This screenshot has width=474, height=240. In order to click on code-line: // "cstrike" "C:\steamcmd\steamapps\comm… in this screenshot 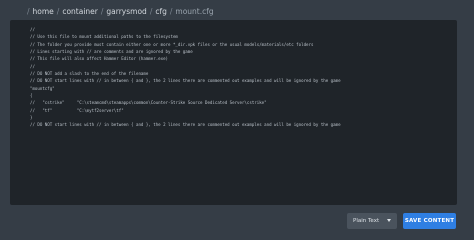, I will do `click(233, 102)`.